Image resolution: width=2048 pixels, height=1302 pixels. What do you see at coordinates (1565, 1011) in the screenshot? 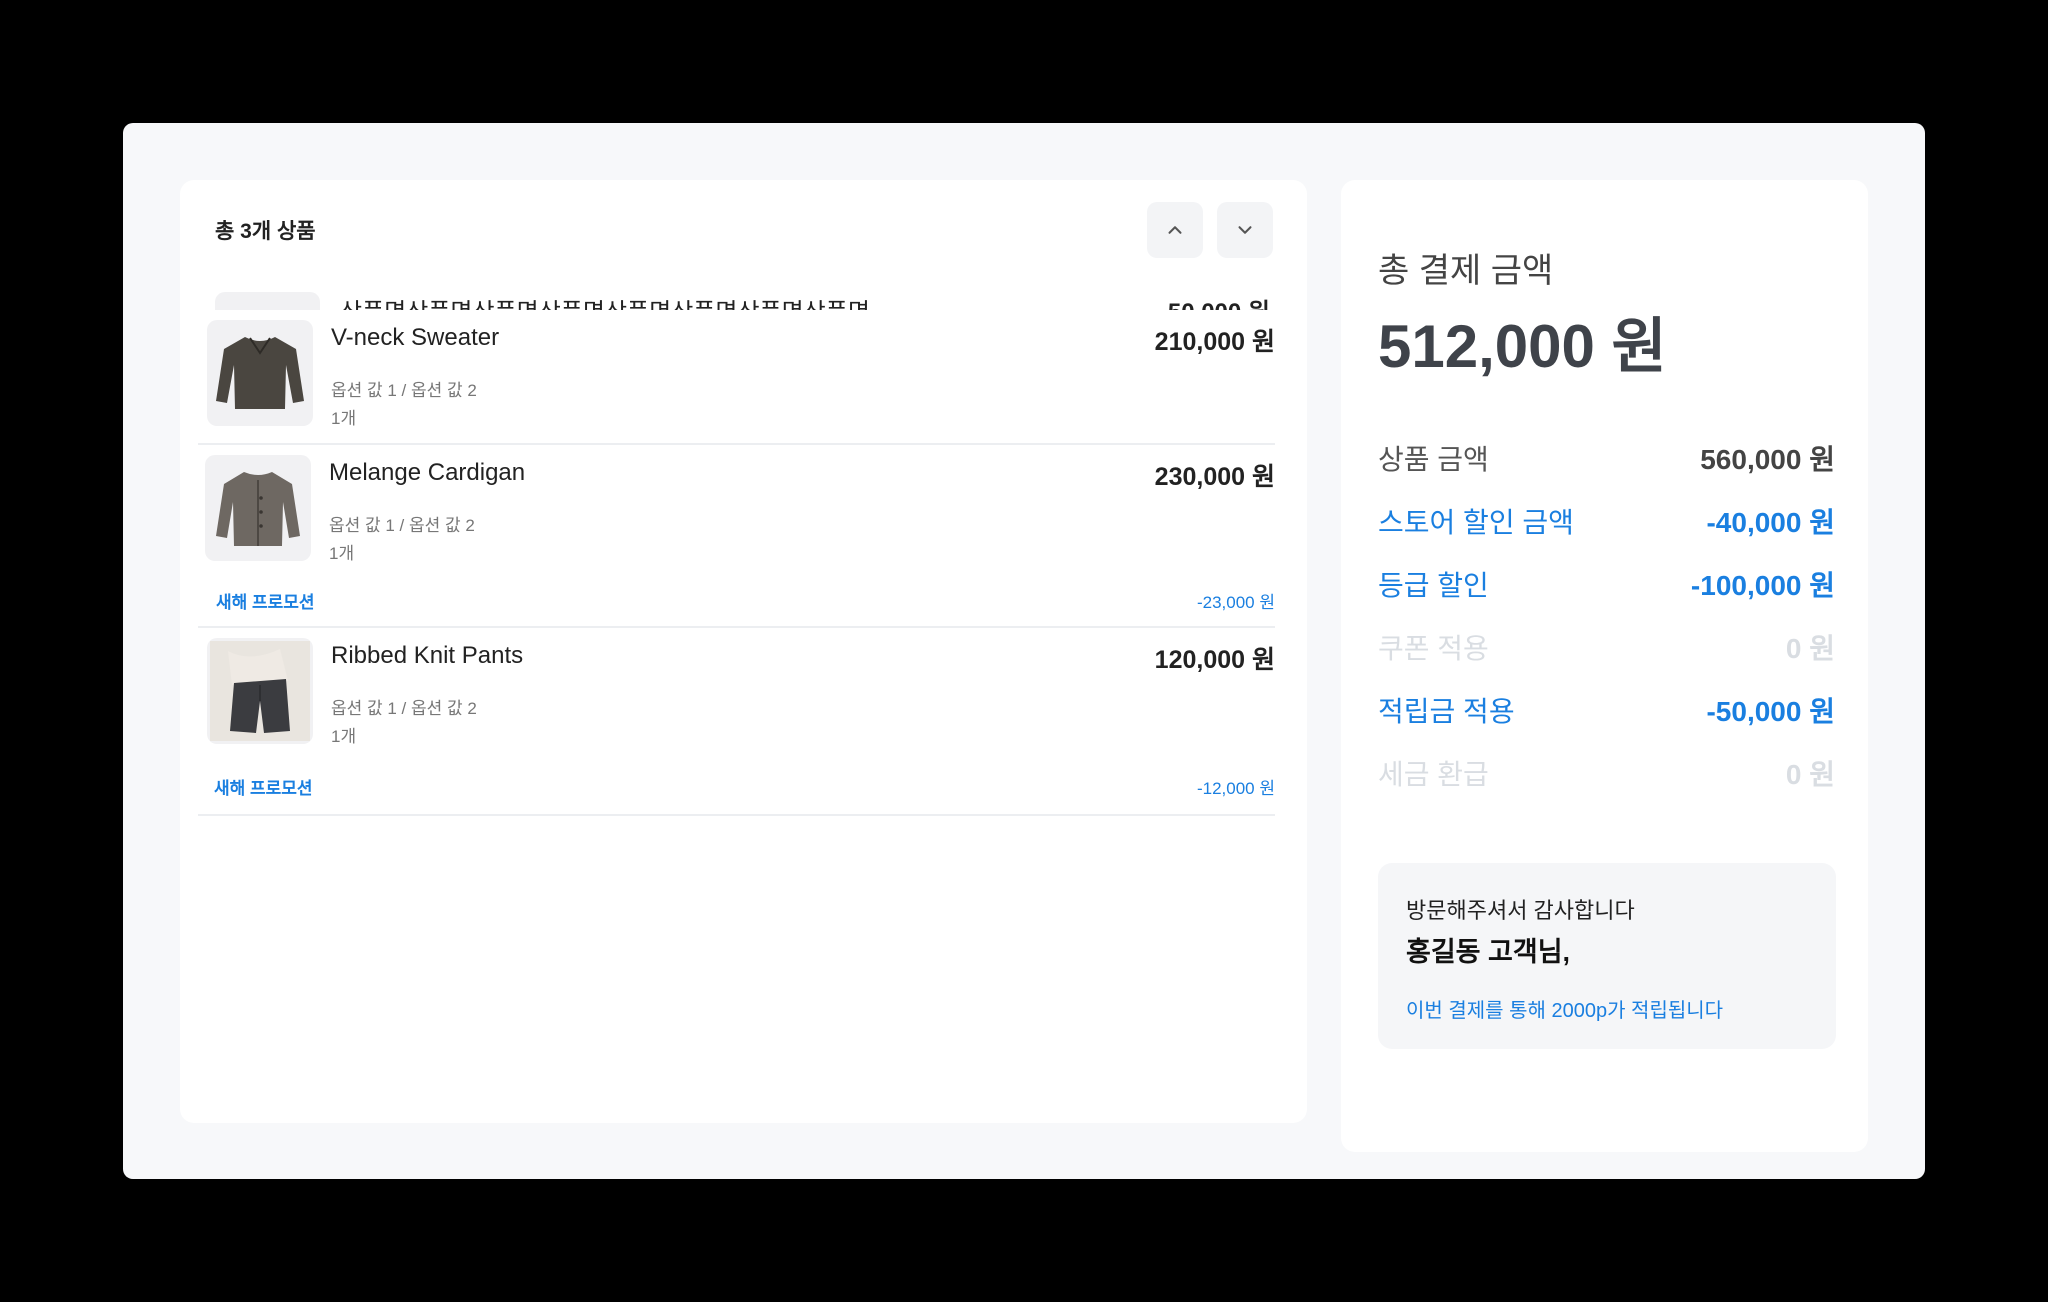
I see `points-earned-text: 이번 결제를 통해 2000p가 적립됩니다` at bounding box center [1565, 1011].